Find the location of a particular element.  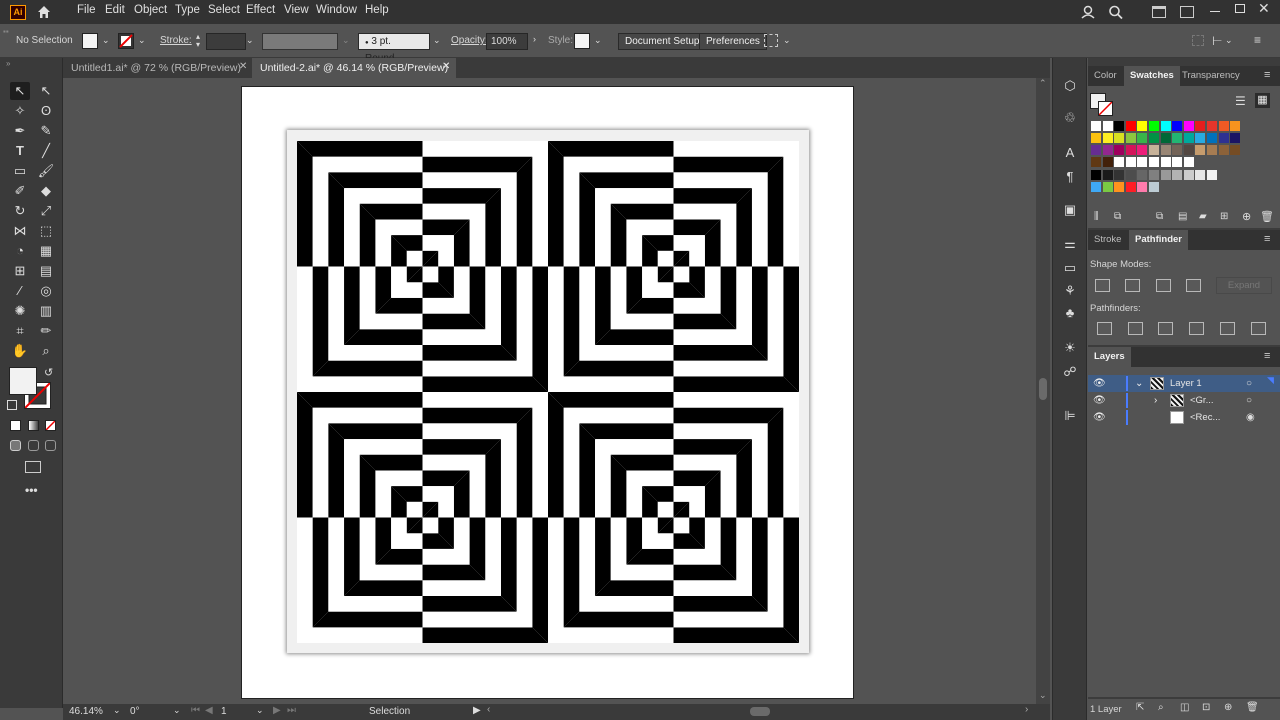

brush-dropdown-icon: ⌄ is located at coordinates (437, 40).